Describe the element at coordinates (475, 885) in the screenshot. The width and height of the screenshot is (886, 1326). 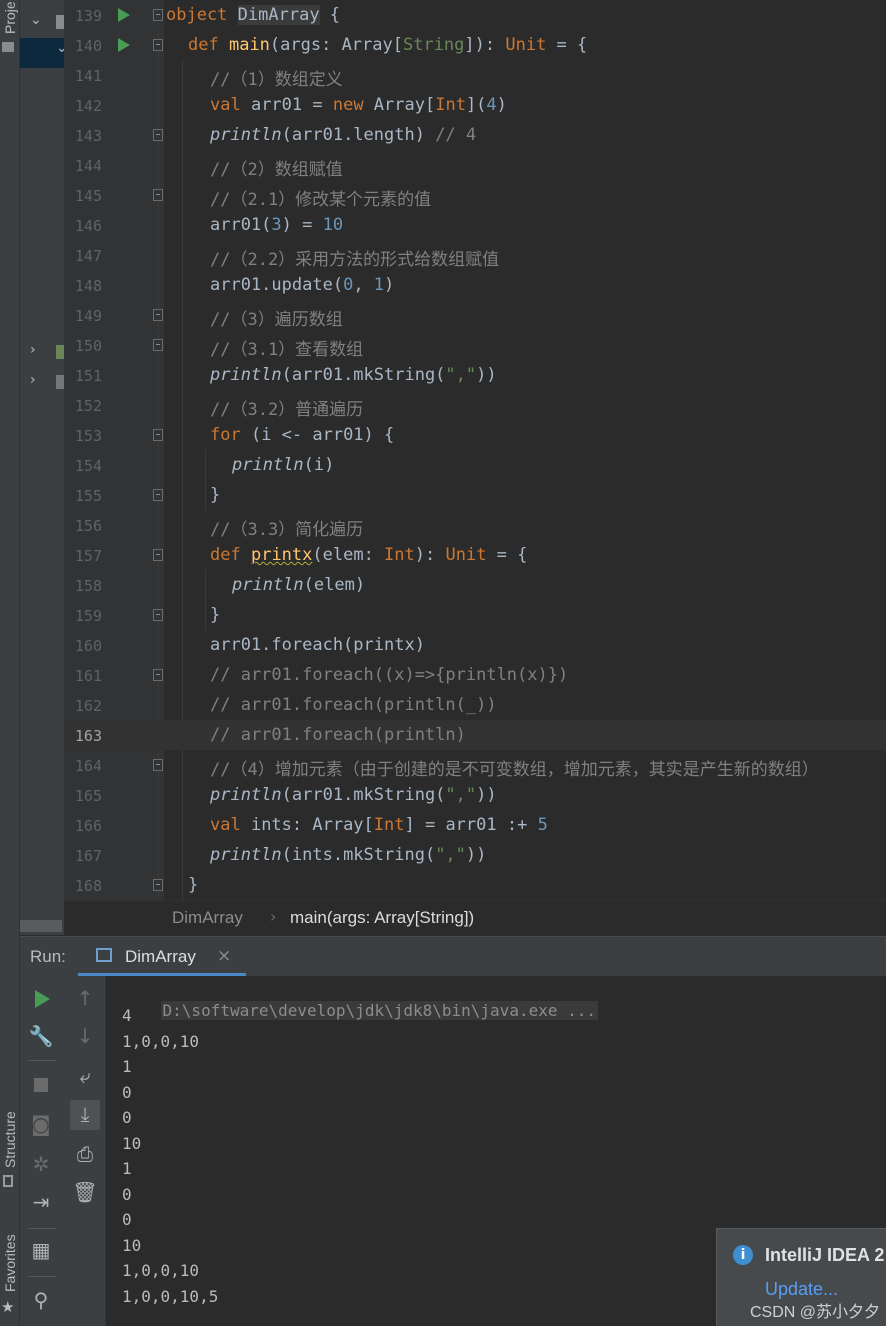
I see `code-line: 168}` at that location.